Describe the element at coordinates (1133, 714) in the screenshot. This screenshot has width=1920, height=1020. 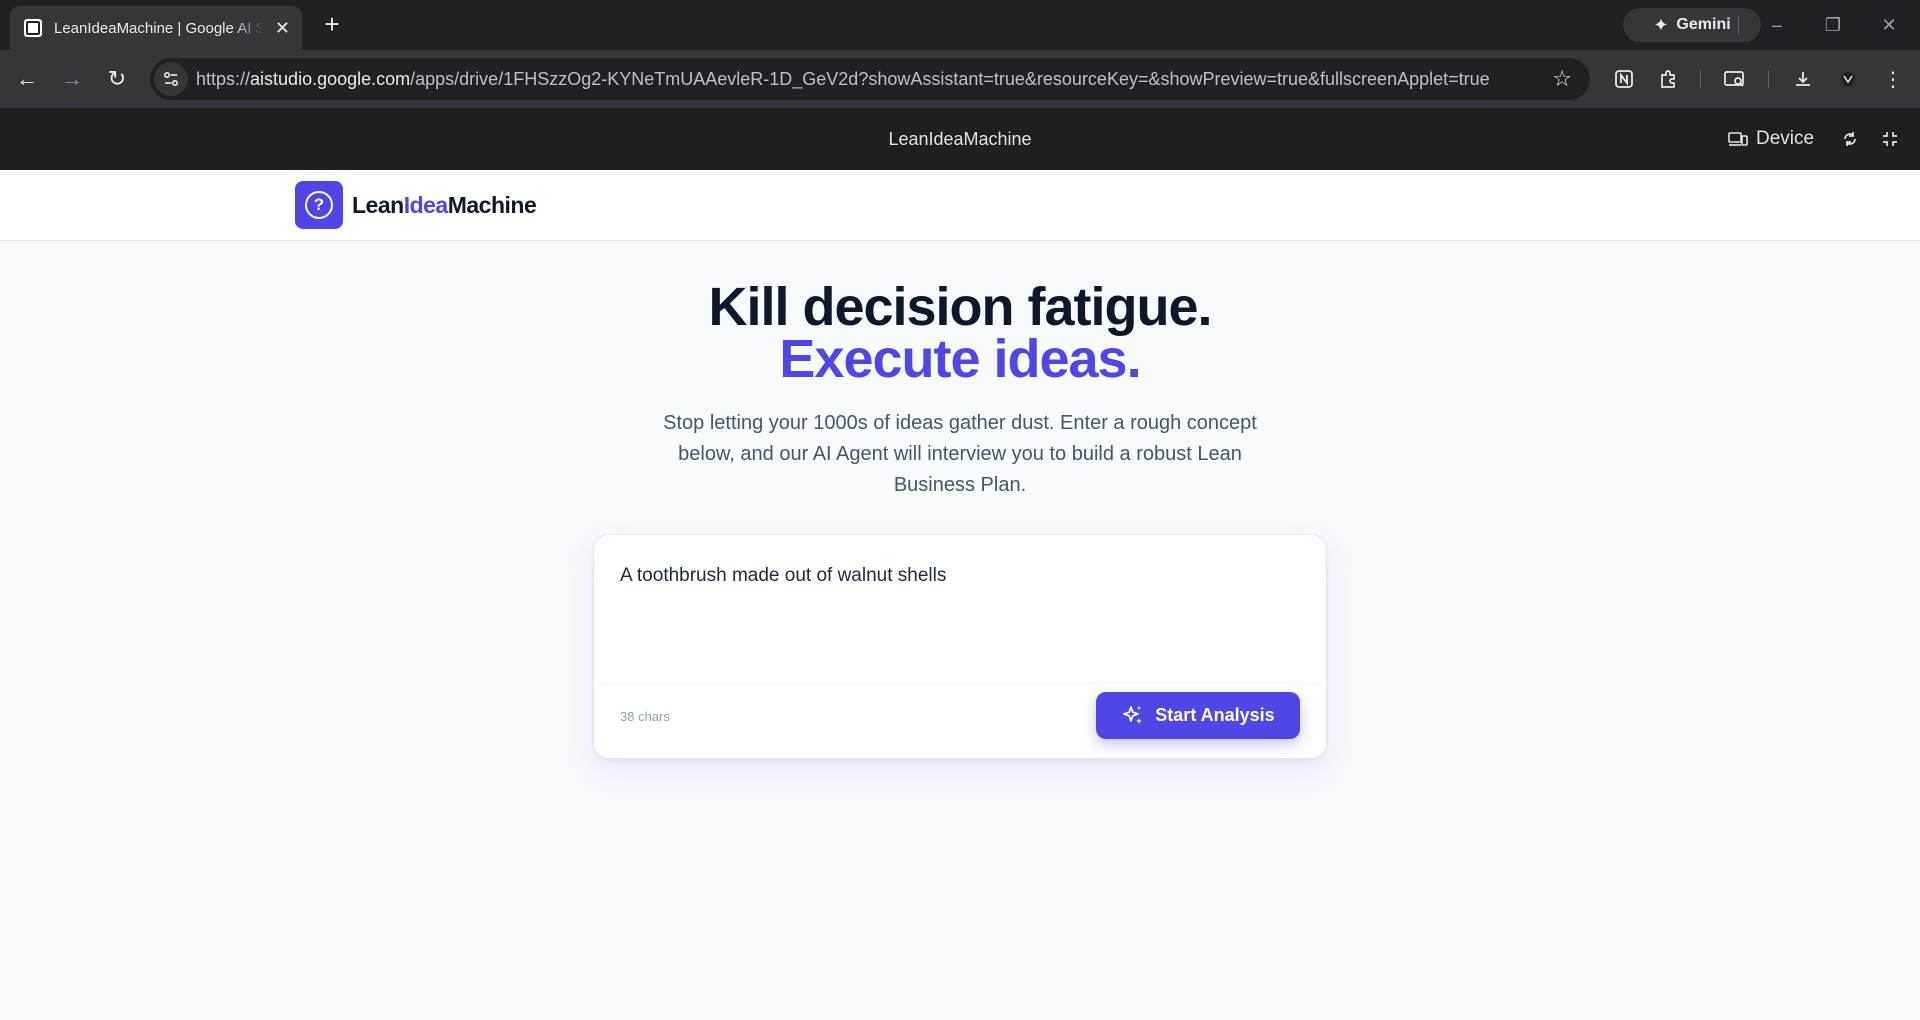
I see `sparkles-icon` at that location.